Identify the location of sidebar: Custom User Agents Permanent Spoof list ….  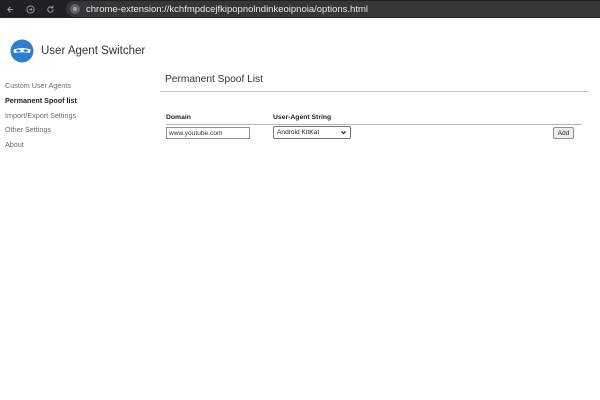
(75, 116).